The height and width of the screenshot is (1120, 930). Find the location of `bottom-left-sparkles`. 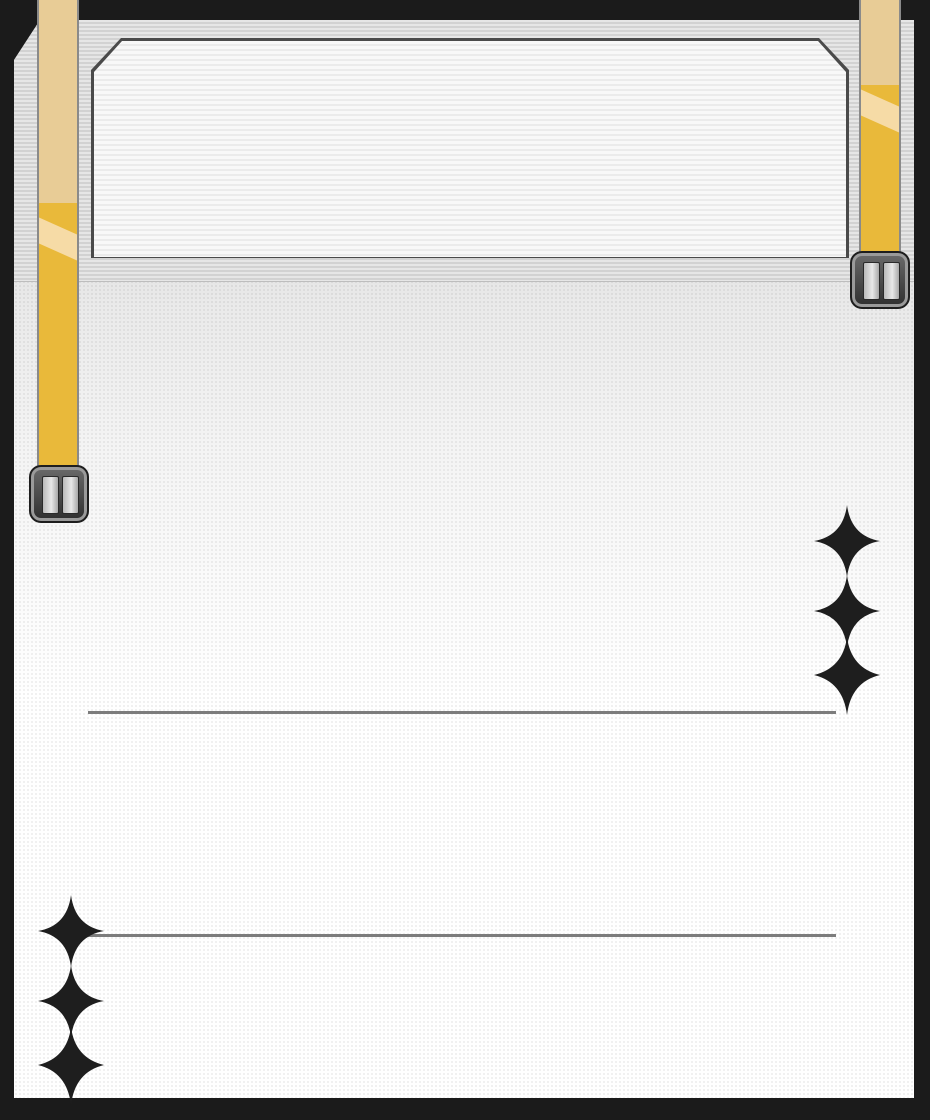

bottom-left-sparkles is located at coordinates (71, 1000).